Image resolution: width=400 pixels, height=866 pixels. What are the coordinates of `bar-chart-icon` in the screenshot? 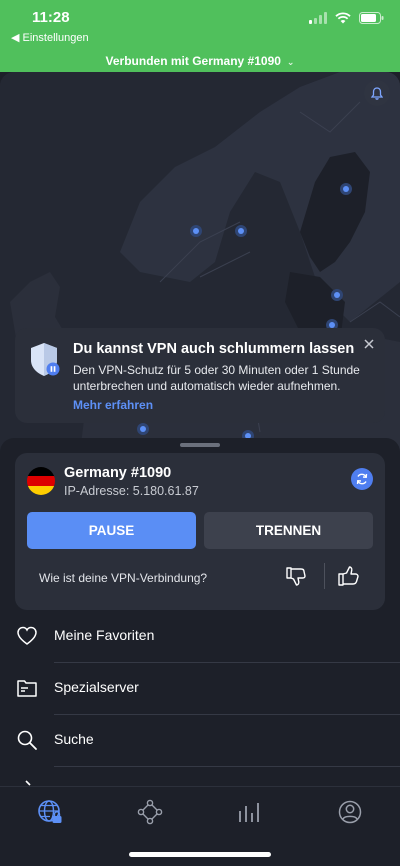 It's located at (249, 812).